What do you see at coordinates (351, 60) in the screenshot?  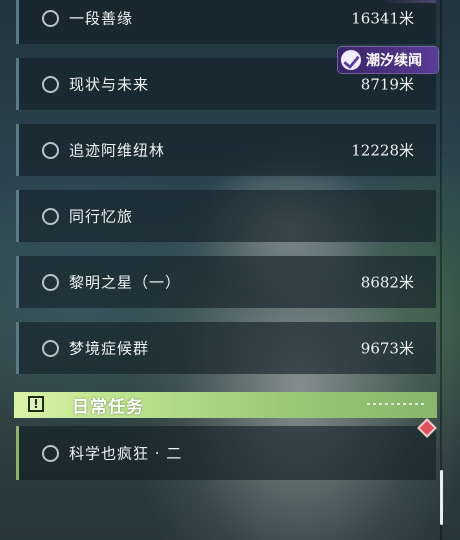 I see `logo-mark-icon` at bounding box center [351, 60].